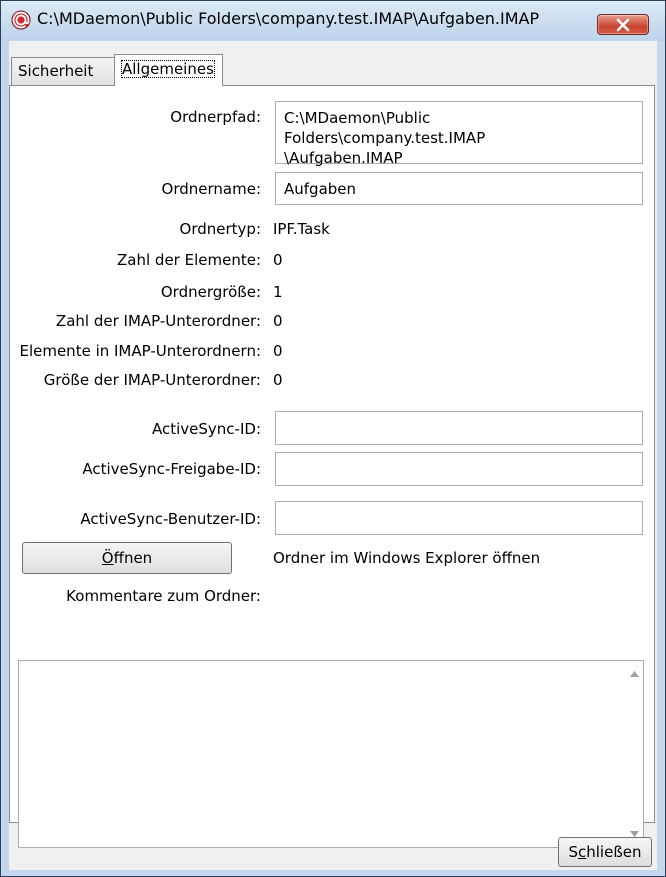  I want to click on imap-subfolder-elements-value: 0, so click(278, 351).